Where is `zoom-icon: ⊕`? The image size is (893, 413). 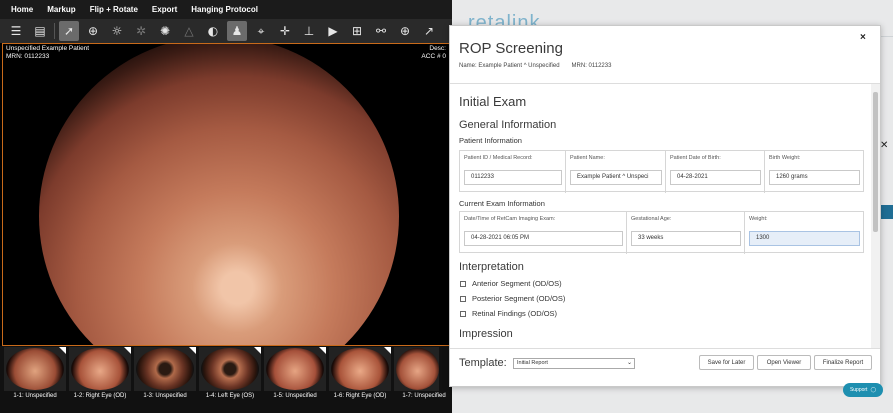
zoom-icon: ⊕ is located at coordinates (405, 31).